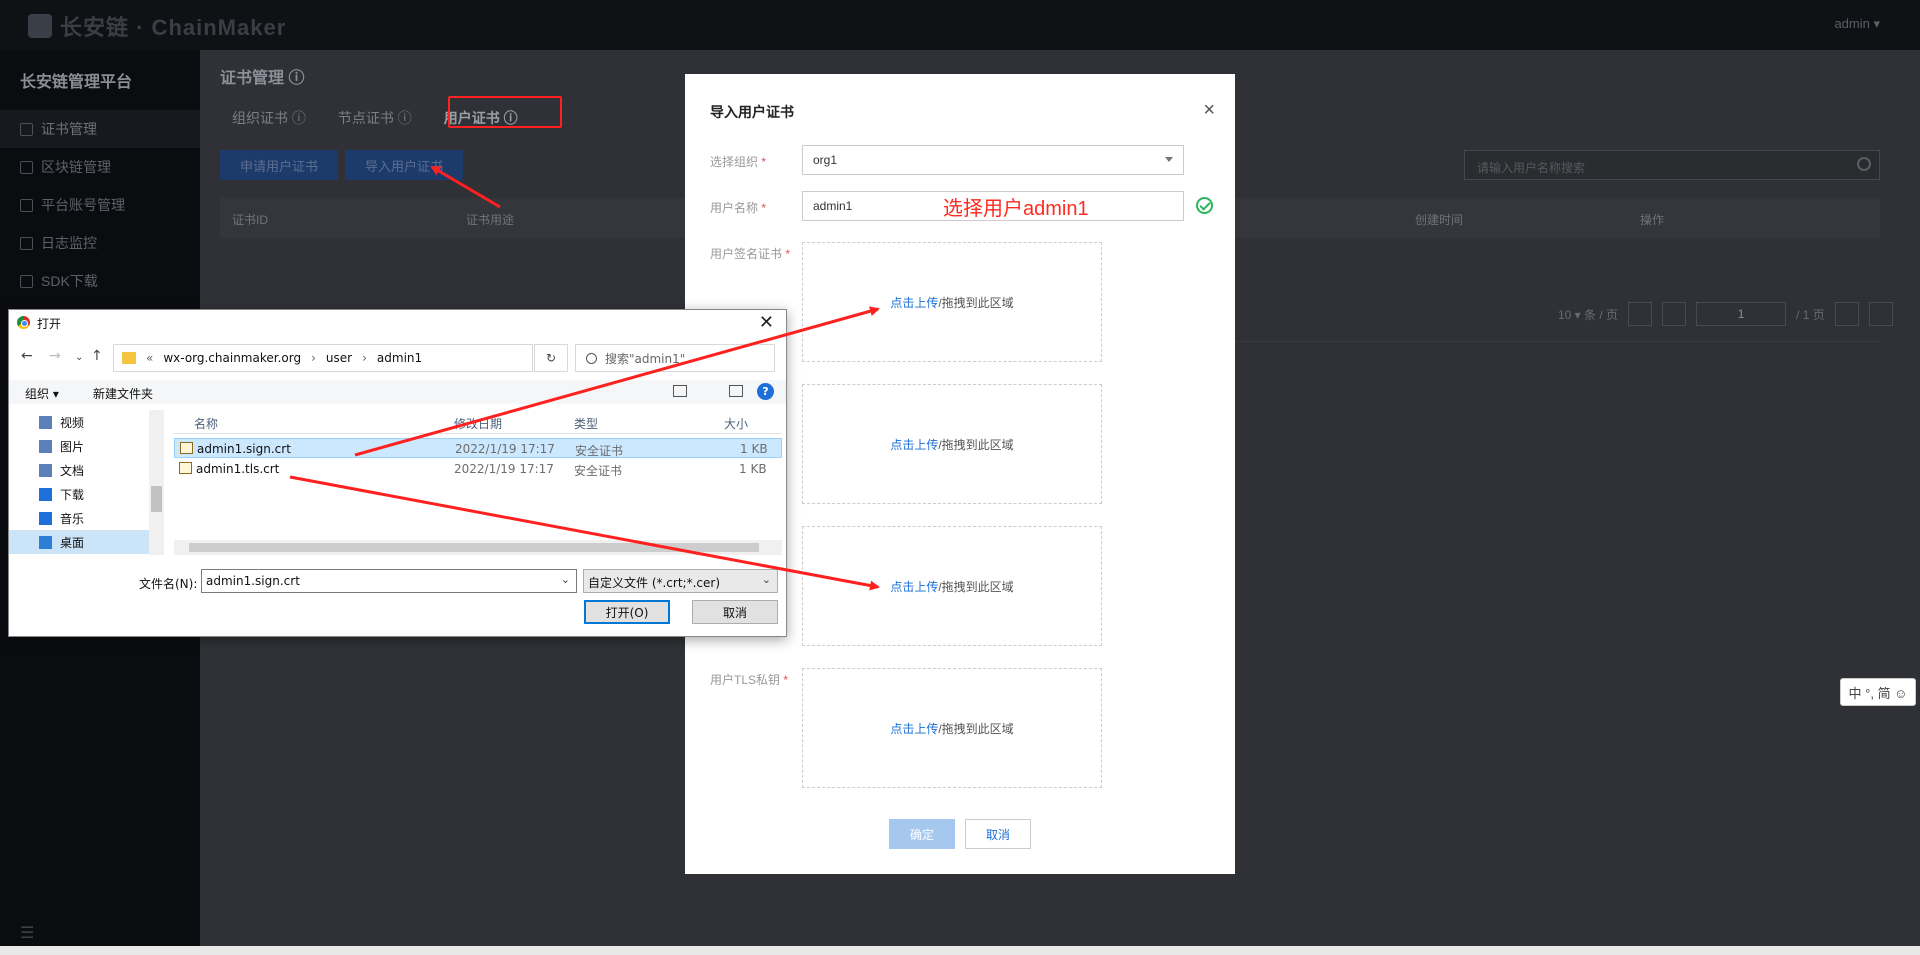 The width and height of the screenshot is (1920, 955). Describe the element at coordinates (206, 423) in the screenshot. I see `col-name: 名称` at that location.